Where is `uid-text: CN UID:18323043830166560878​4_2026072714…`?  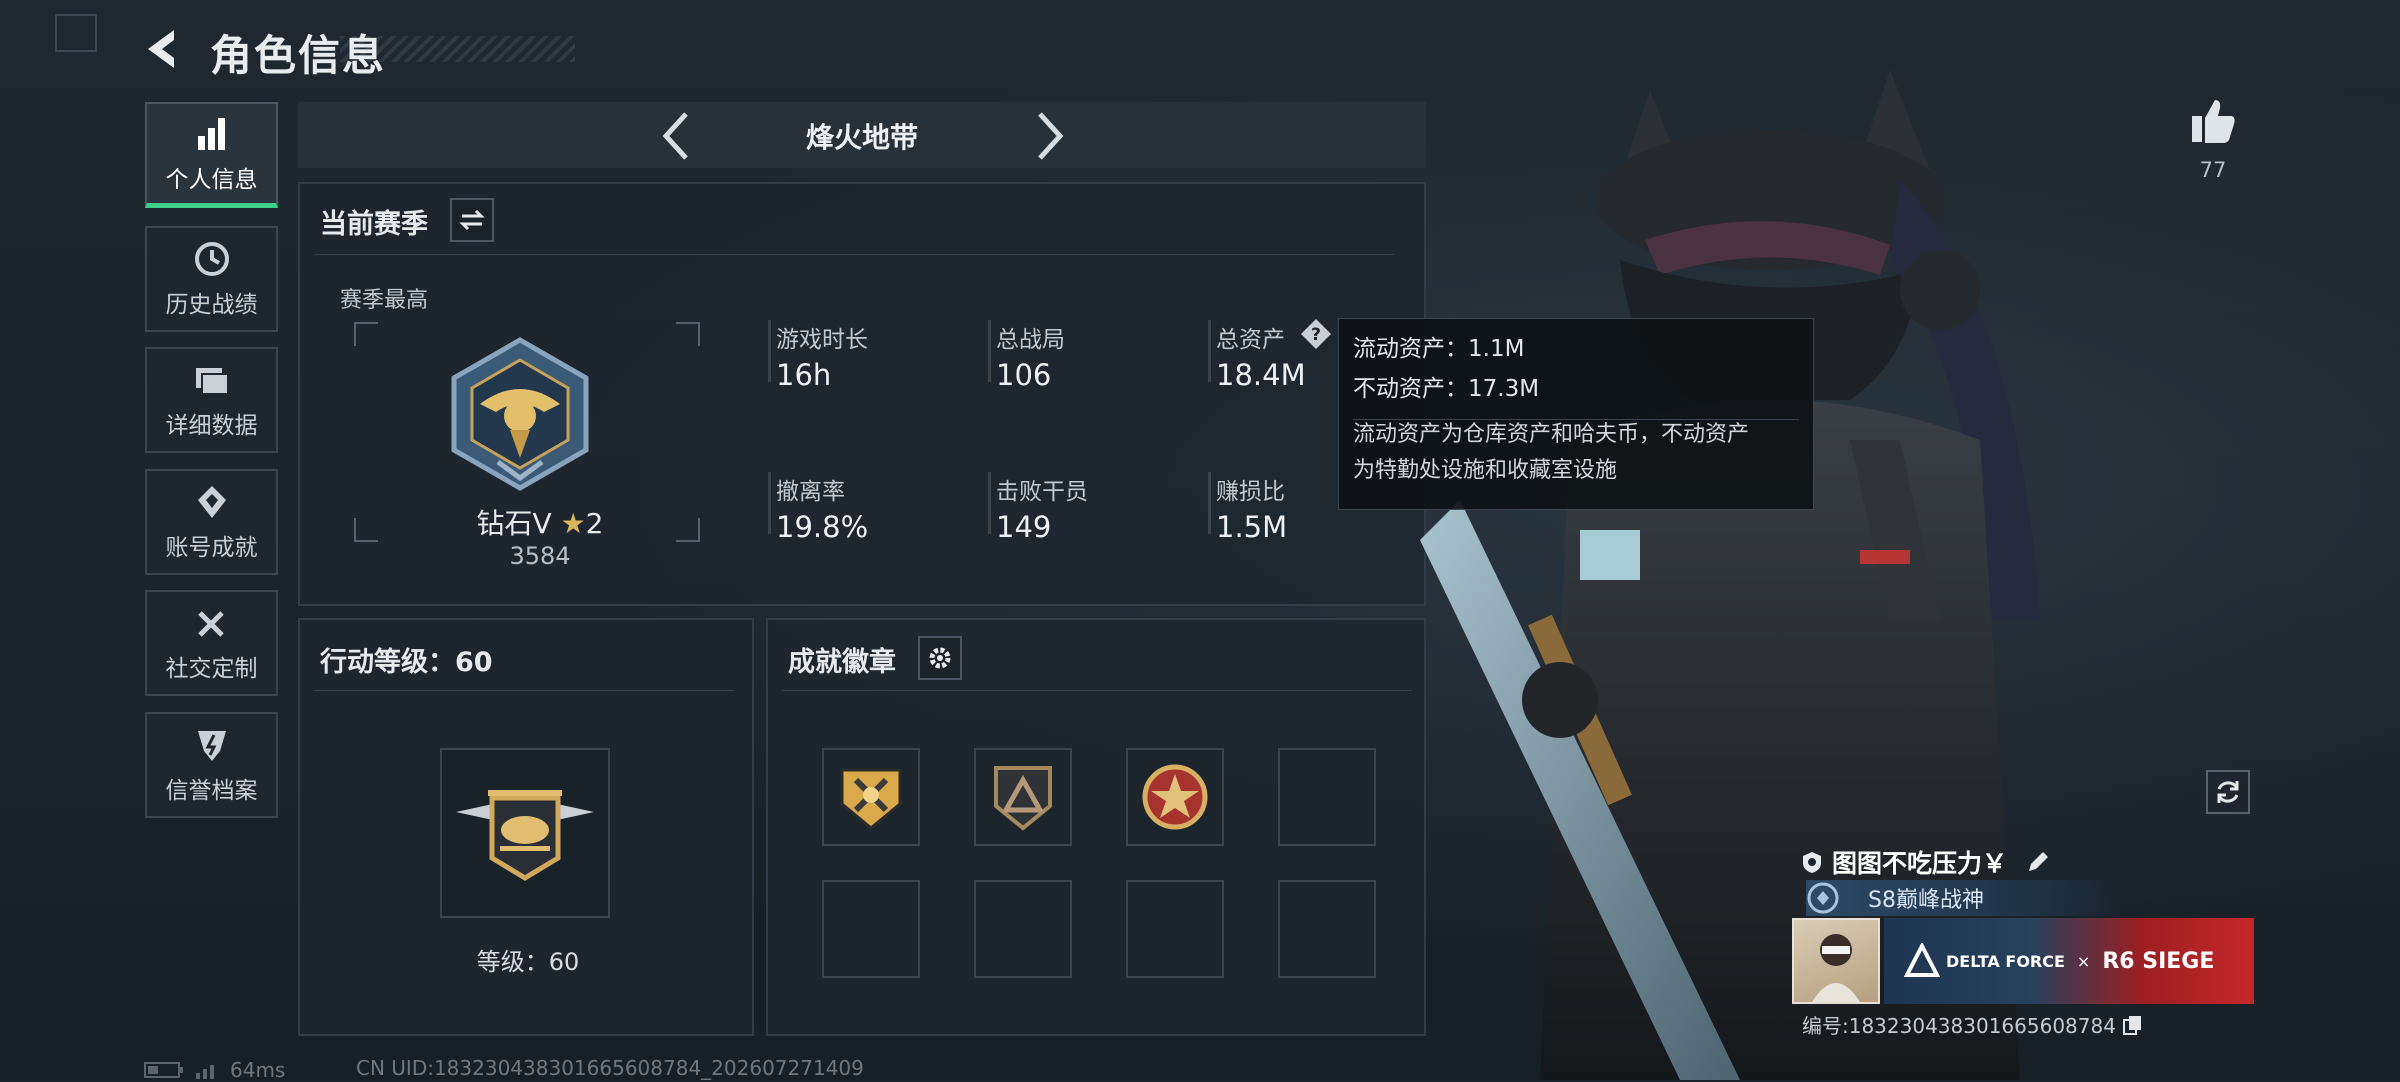
uid-text: CN UID:18323043830166560878​4_2026072714… is located at coordinates (610, 1068).